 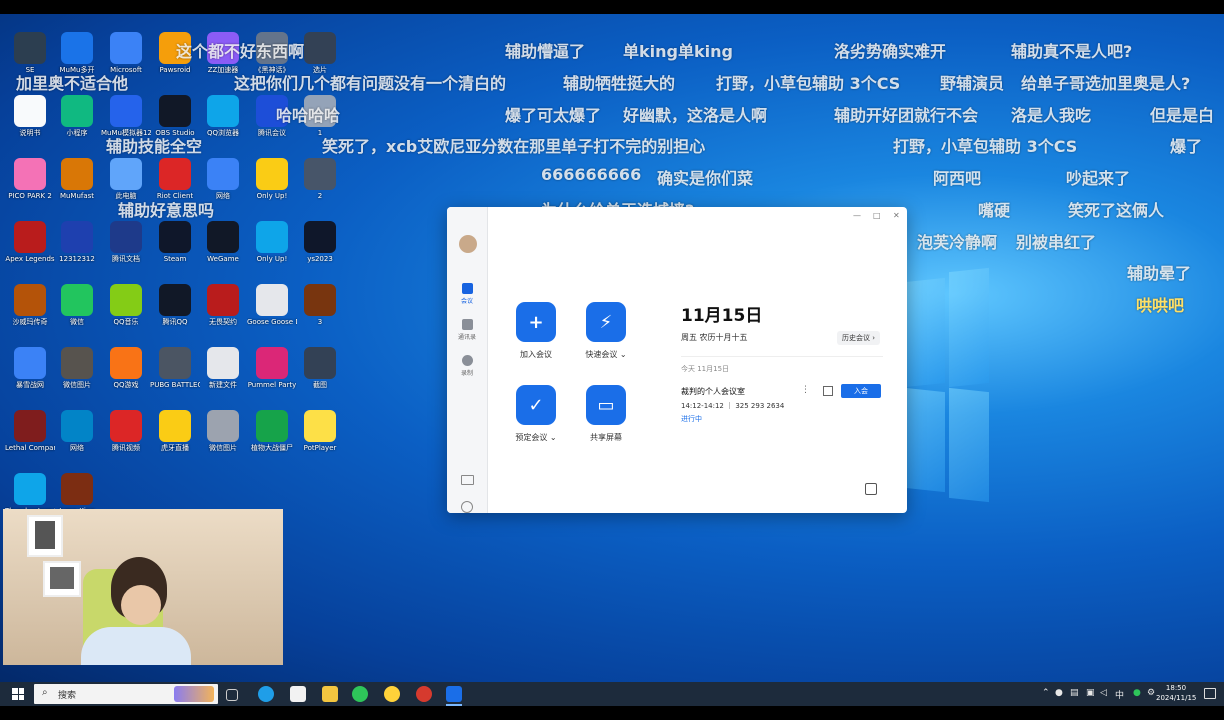 What do you see at coordinates (223, 440) in the screenshot?
I see `desktop-icon-shot2: 微信图片` at bounding box center [223, 440].